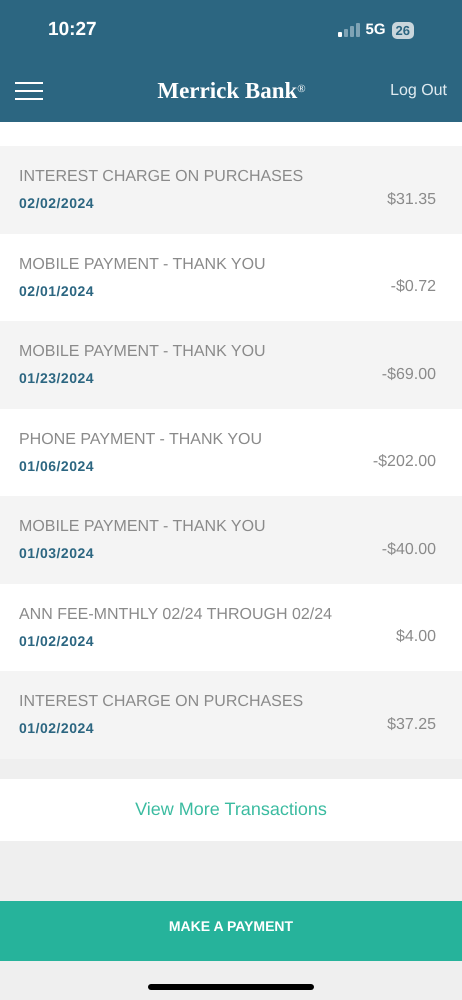 Image resolution: width=462 pixels, height=1000 pixels. Describe the element at coordinates (141, 440) in the screenshot. I see `transaction-description: PHONE PAYMENT - THANK YOU` at that location.